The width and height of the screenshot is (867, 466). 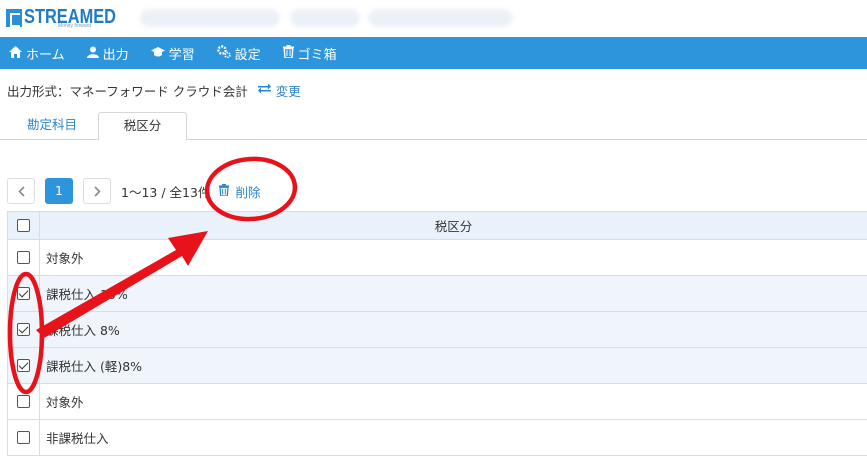 What do you see at coordinates (142, 126) in the screenshot?
I see `tab-tax-category: 税区分` at bounding box center [142, 126].